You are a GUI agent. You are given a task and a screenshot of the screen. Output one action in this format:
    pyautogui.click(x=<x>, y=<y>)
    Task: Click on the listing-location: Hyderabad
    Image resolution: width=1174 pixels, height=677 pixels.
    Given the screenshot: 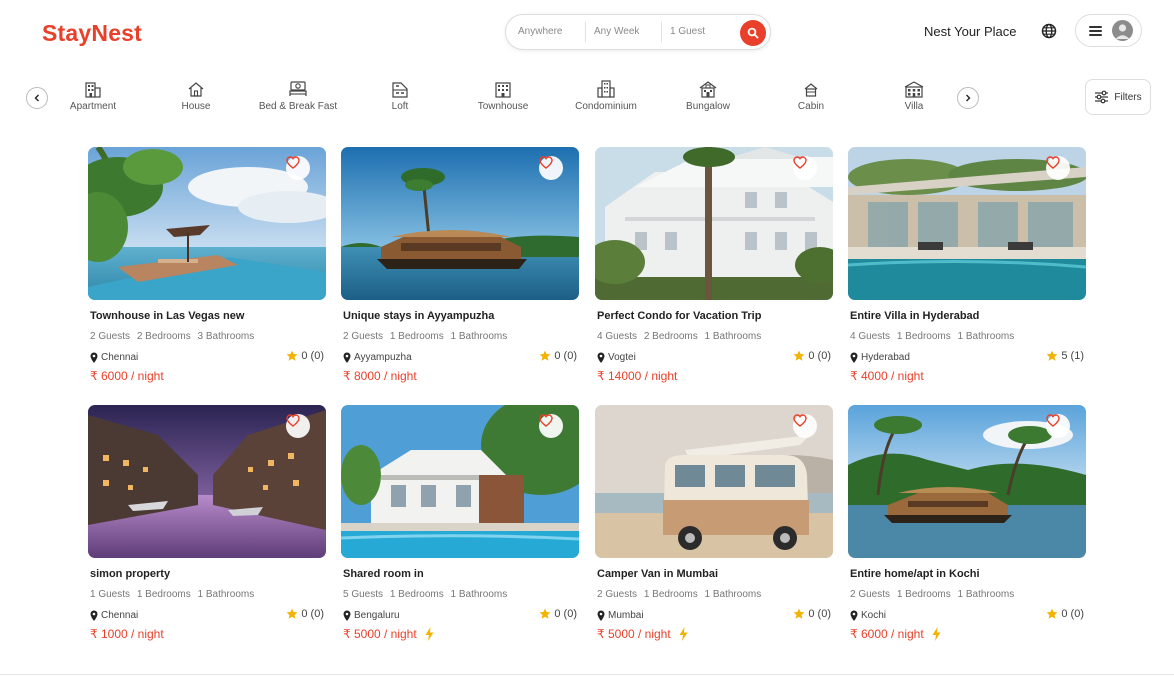 What is the action you would take?
    pyautogui.click(x=880, y=357)
    